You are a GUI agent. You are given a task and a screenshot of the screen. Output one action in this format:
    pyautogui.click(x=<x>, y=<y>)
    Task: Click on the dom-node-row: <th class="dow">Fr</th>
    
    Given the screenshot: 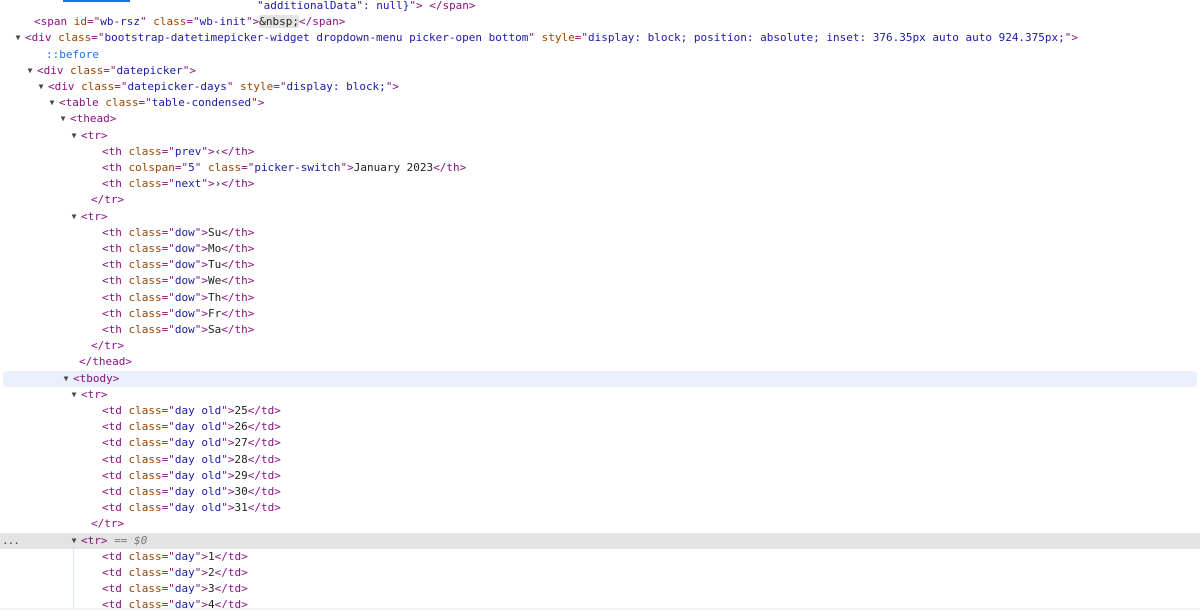 What is the action you would take?
    pyautogui.click(x=600, y=314)
    